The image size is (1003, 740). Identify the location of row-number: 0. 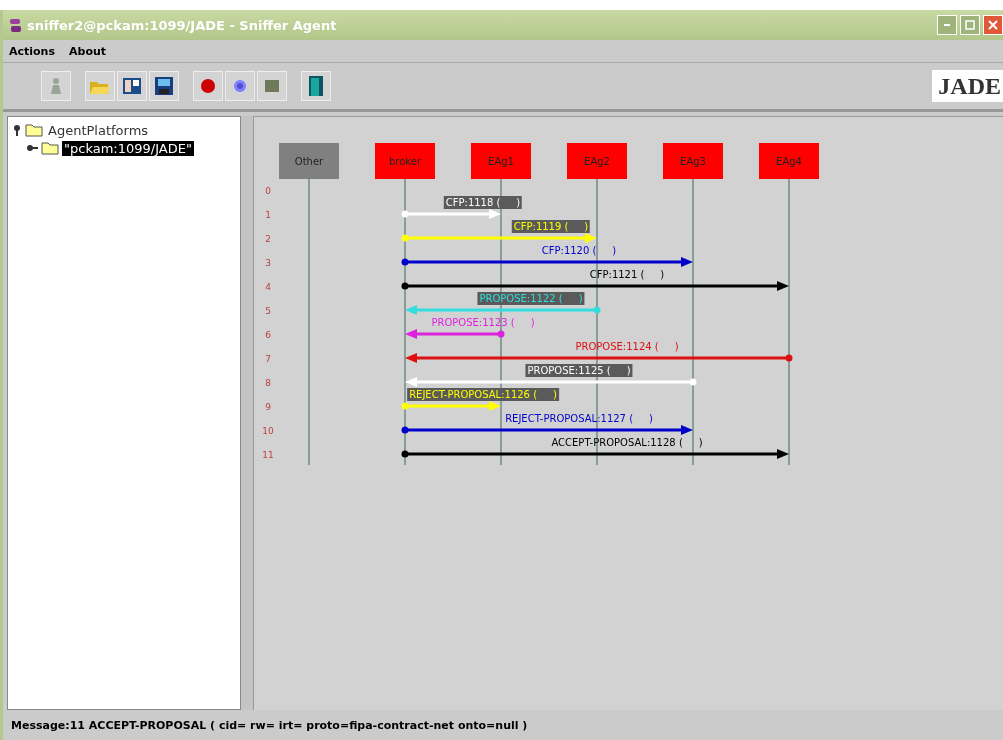
(268, 191).